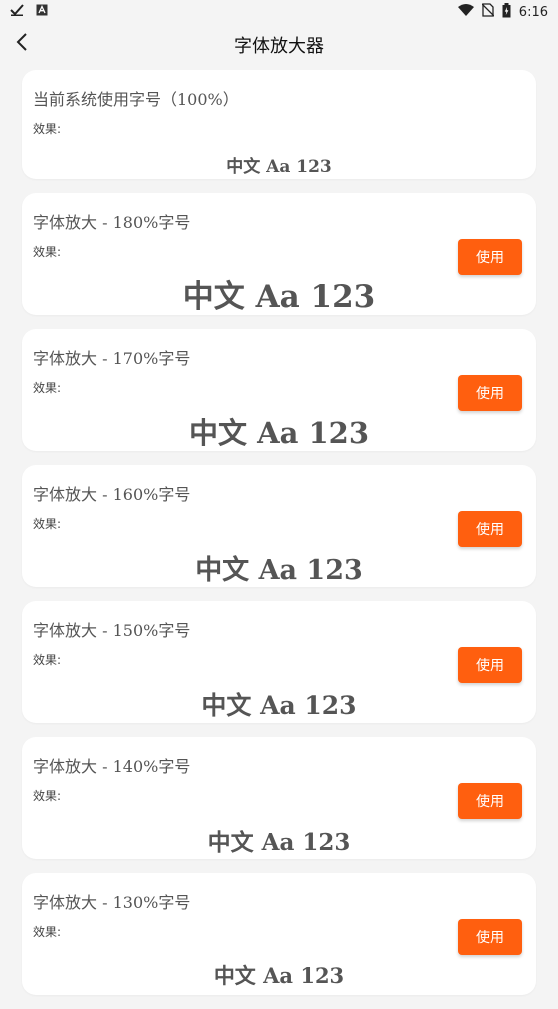 This screenshot has width=558, height=1009. I want to click on option-card-180: 字体放大 - 180%字号 效果: 中文 Aa 123 使用, so click(279, 254).